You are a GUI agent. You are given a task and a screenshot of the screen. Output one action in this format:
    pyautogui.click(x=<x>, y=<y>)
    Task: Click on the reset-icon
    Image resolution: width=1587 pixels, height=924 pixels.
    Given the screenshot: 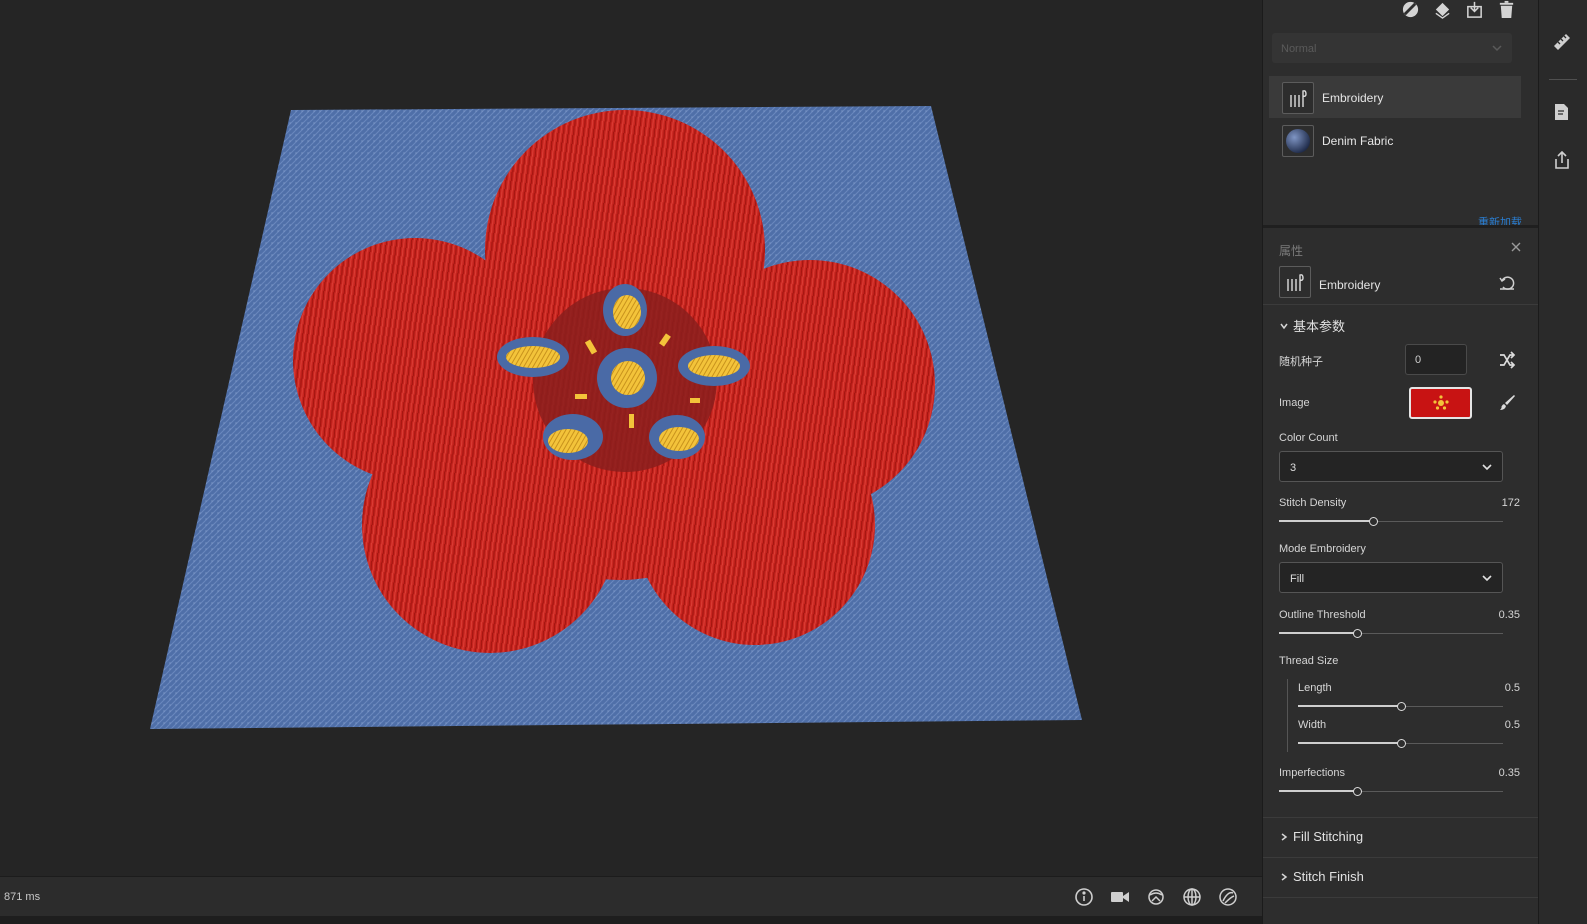 What is the action you would take?
    pyautogui.click(x=1507, y=283)
    